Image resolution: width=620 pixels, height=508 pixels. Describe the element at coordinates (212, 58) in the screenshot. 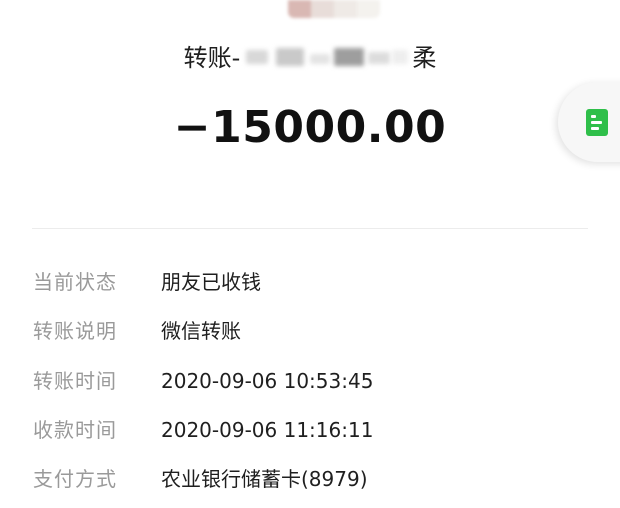

I see `title-prefix: 转账-` at that location.